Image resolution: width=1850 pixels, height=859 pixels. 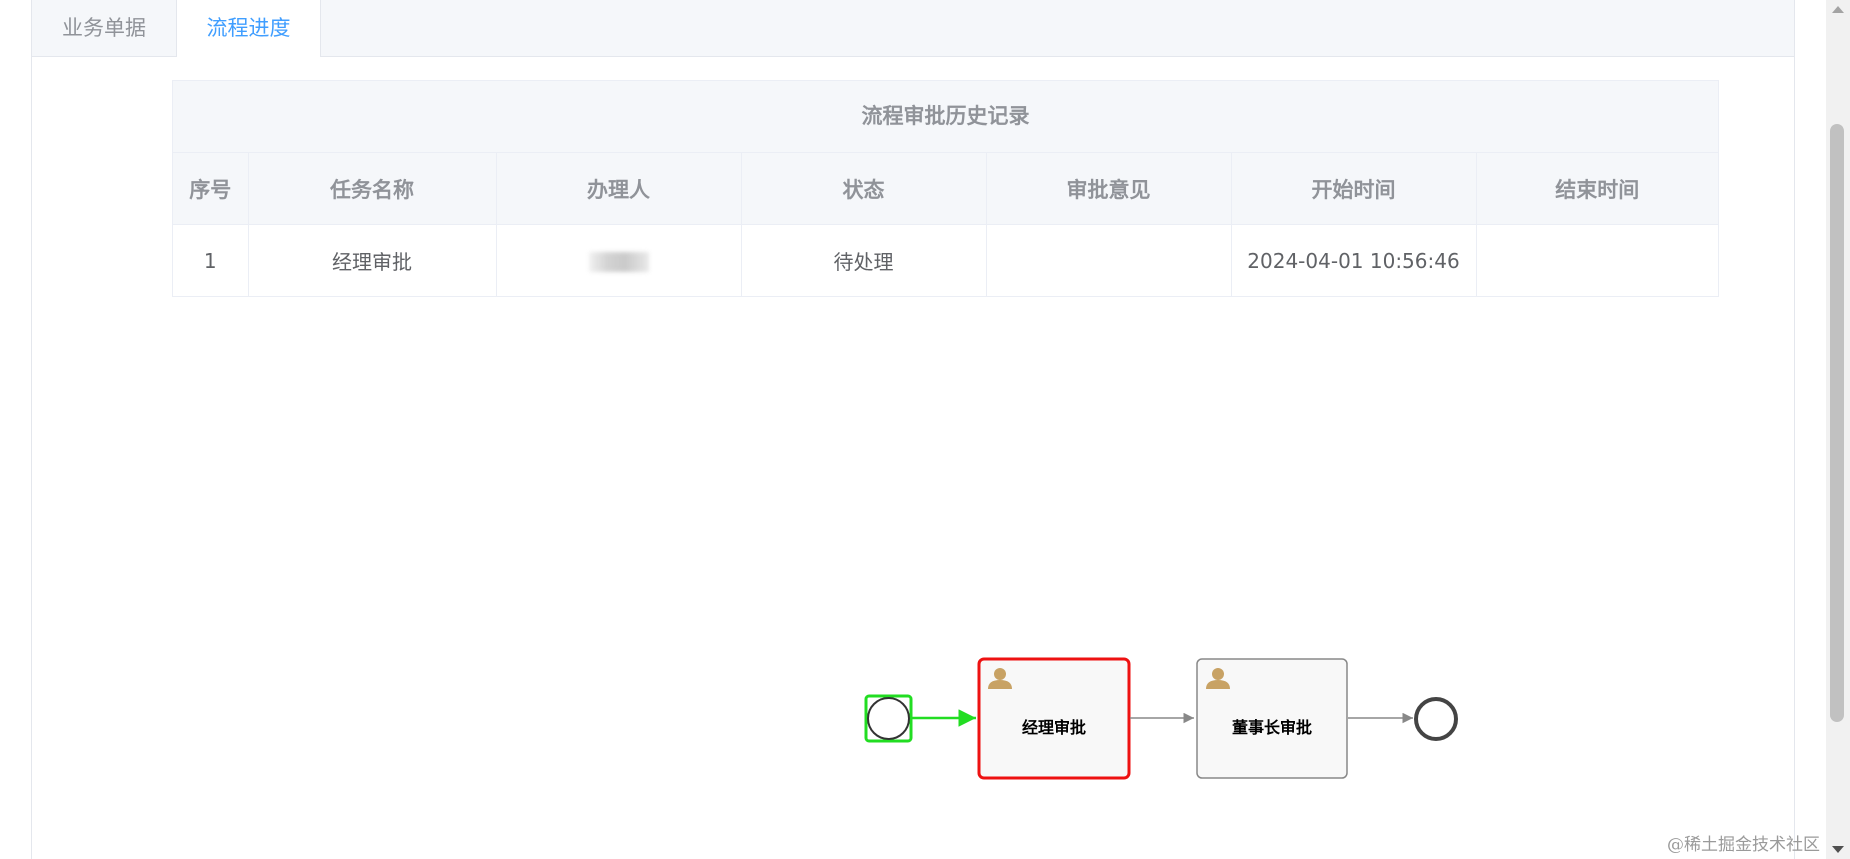 What do you see at coordinates (372, 189) in the screenshot?
I see `column-header-task-name: 任务名称` at bounding box center [372, 189].